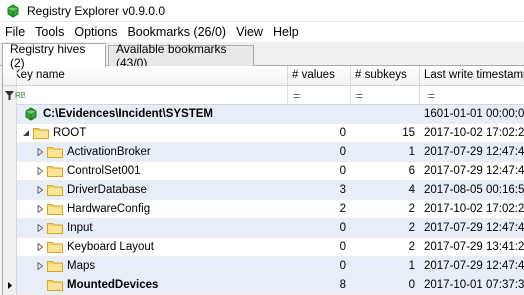  What do you see at coordinates (342, 209) in the screenshot?
I see `row-values: 2` at bounding box center [342, 209].